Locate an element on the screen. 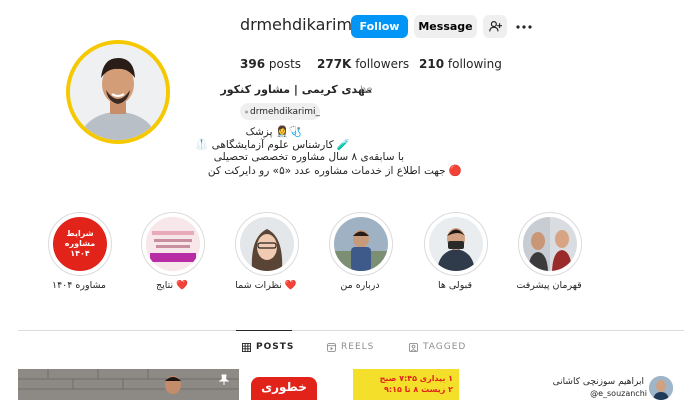  highlight-cover-champion is located at coordinates (550, 244).